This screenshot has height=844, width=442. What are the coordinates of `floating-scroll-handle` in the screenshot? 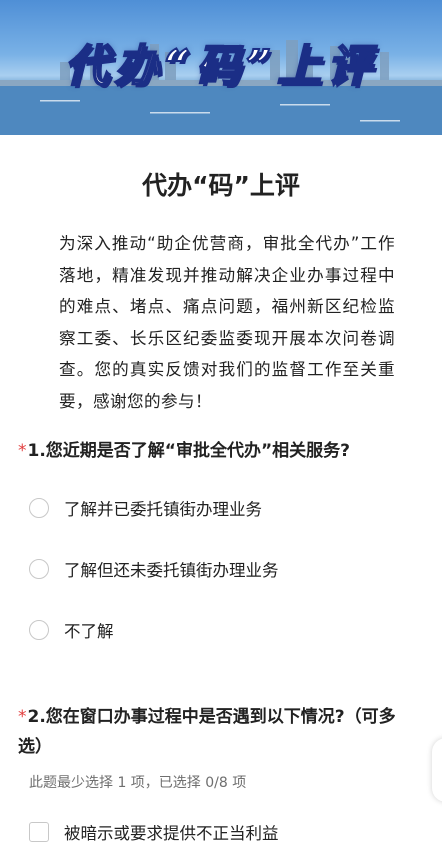 It's located at (437, 770).